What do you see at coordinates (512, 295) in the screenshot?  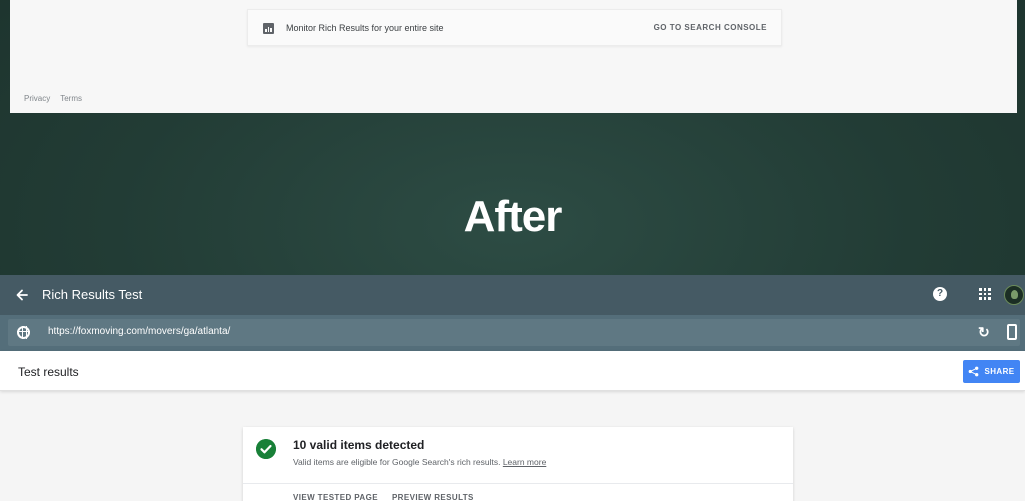 I see `app-bar: Rich Results Test ?` at bounding box center [512, 295].